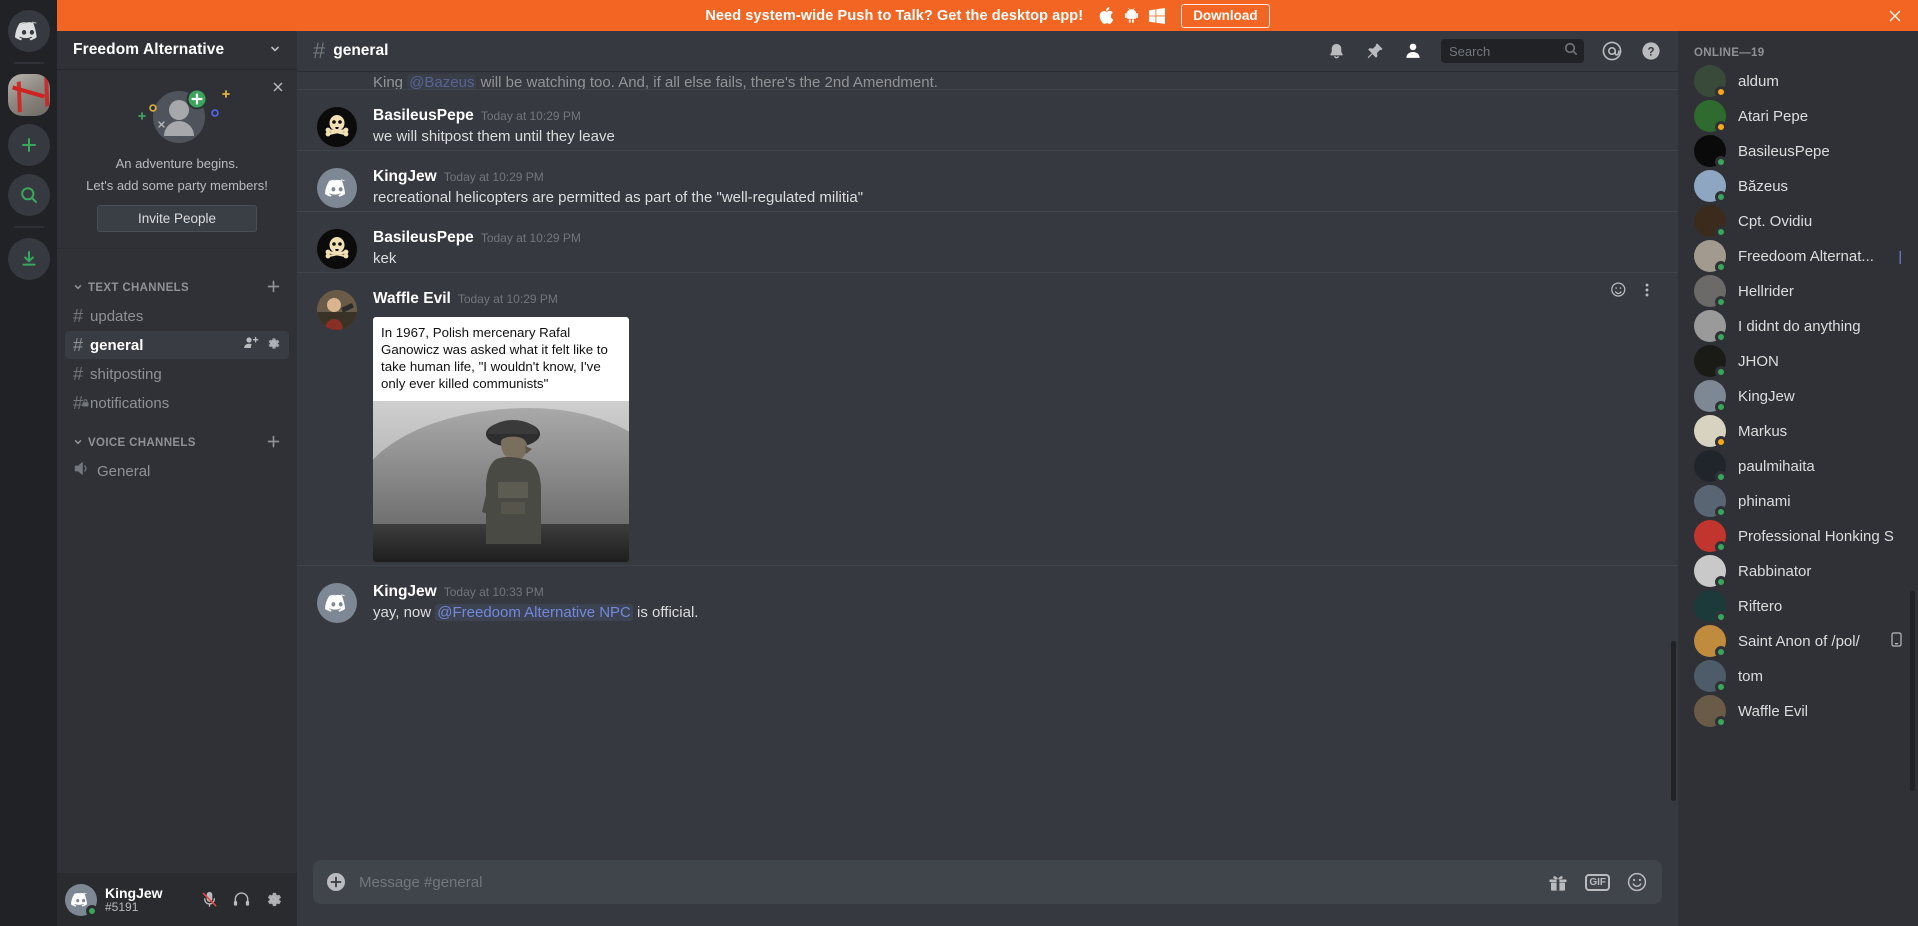  Describe the element at coordinates (277, 443) in the screenshot. I see `add-voice-channel-icon` at that location.